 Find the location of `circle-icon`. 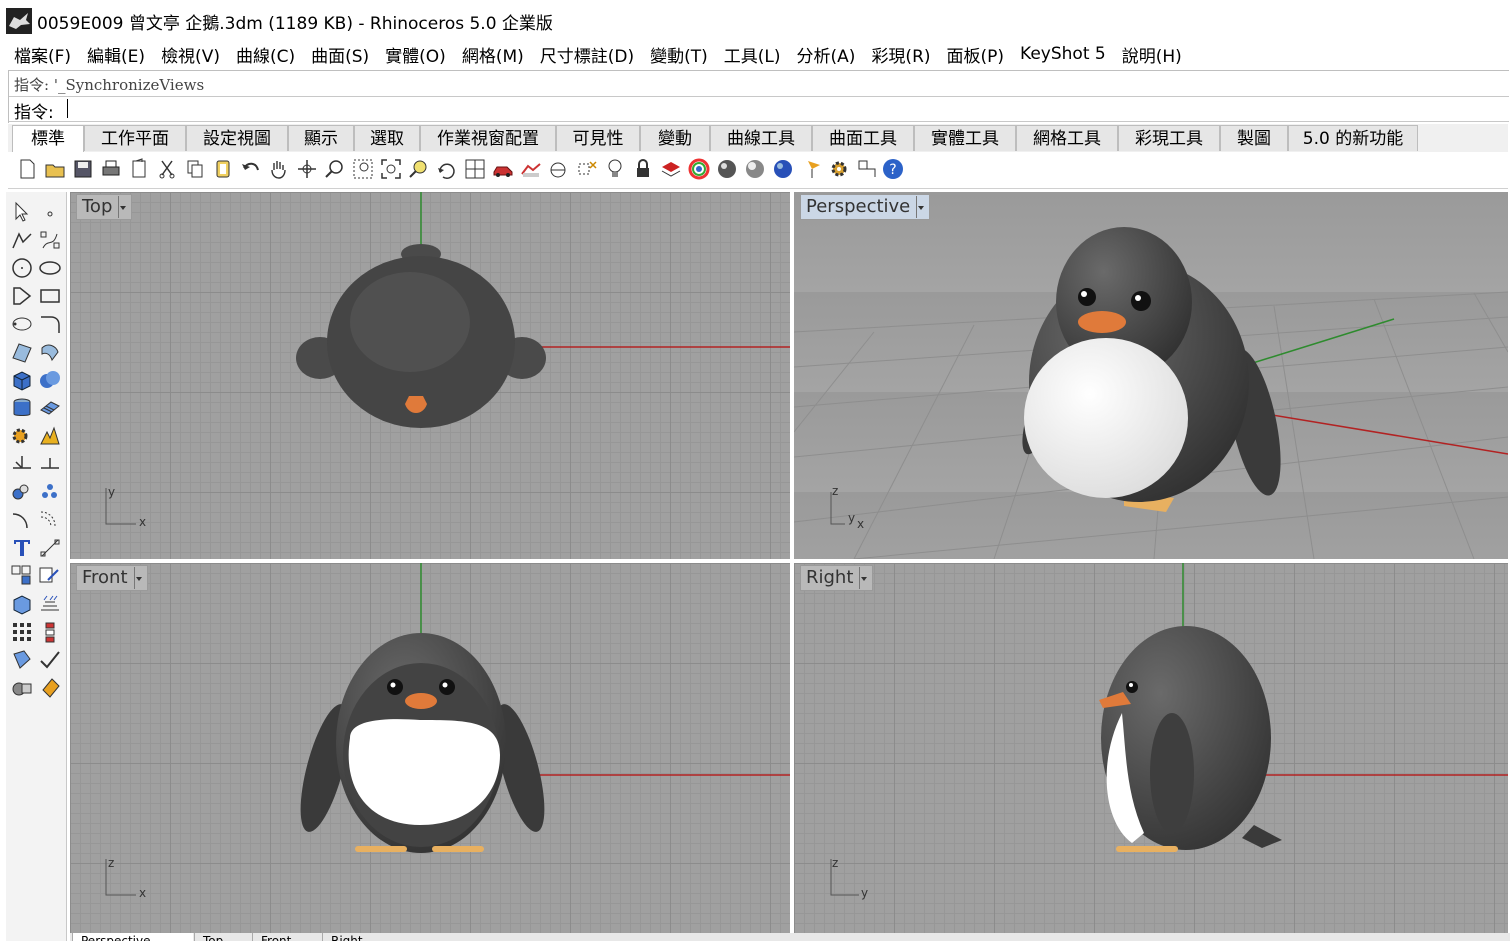

circle-icon is located at coordinates (22, 268).